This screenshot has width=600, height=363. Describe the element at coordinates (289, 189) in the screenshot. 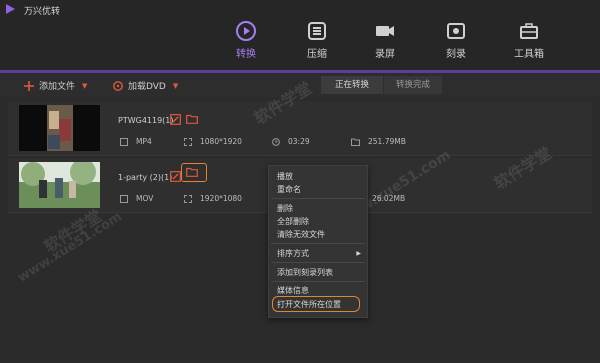

I see `menu-item-rename: 重命名` at that location.